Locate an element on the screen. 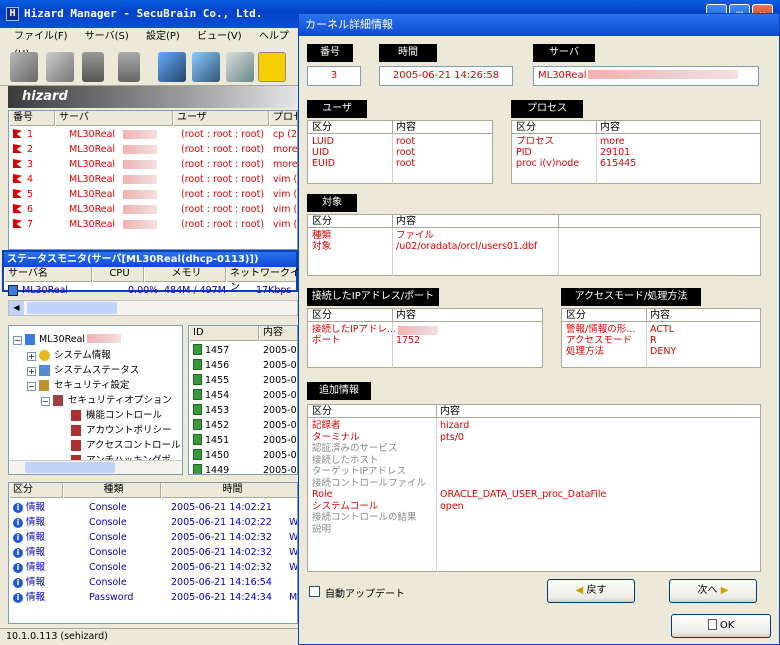 This screenshot has width=780, height=645. alert-row: 1 ML30Real (root : root : root) cp (2 is located at coordinates (153, 134).